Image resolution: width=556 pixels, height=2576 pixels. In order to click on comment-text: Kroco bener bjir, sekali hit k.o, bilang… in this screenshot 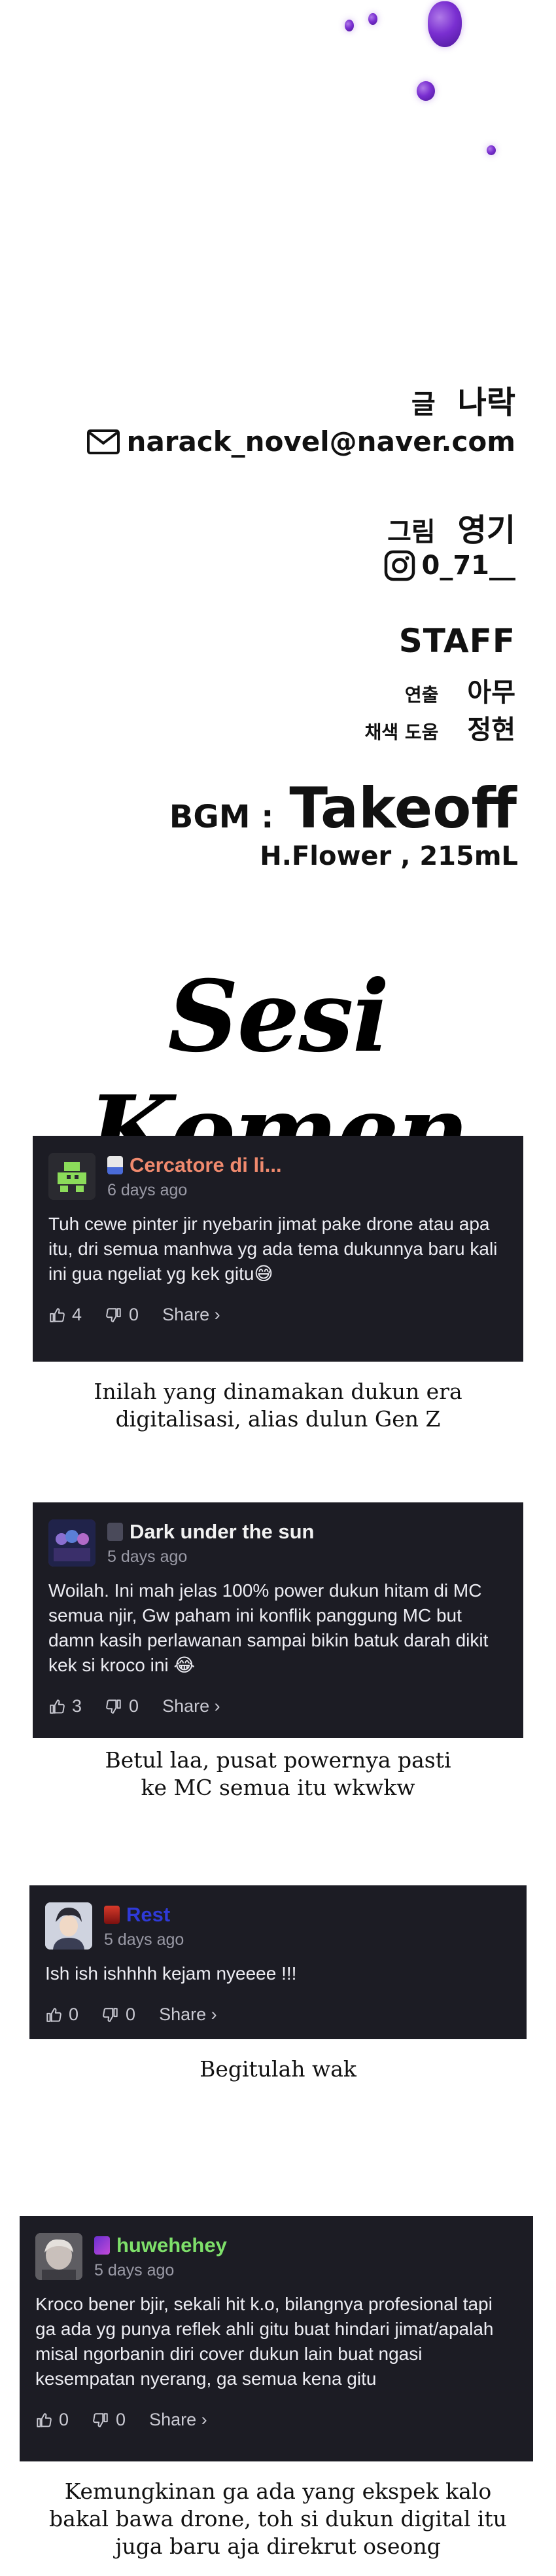, I will do `click(265, 2341)`.